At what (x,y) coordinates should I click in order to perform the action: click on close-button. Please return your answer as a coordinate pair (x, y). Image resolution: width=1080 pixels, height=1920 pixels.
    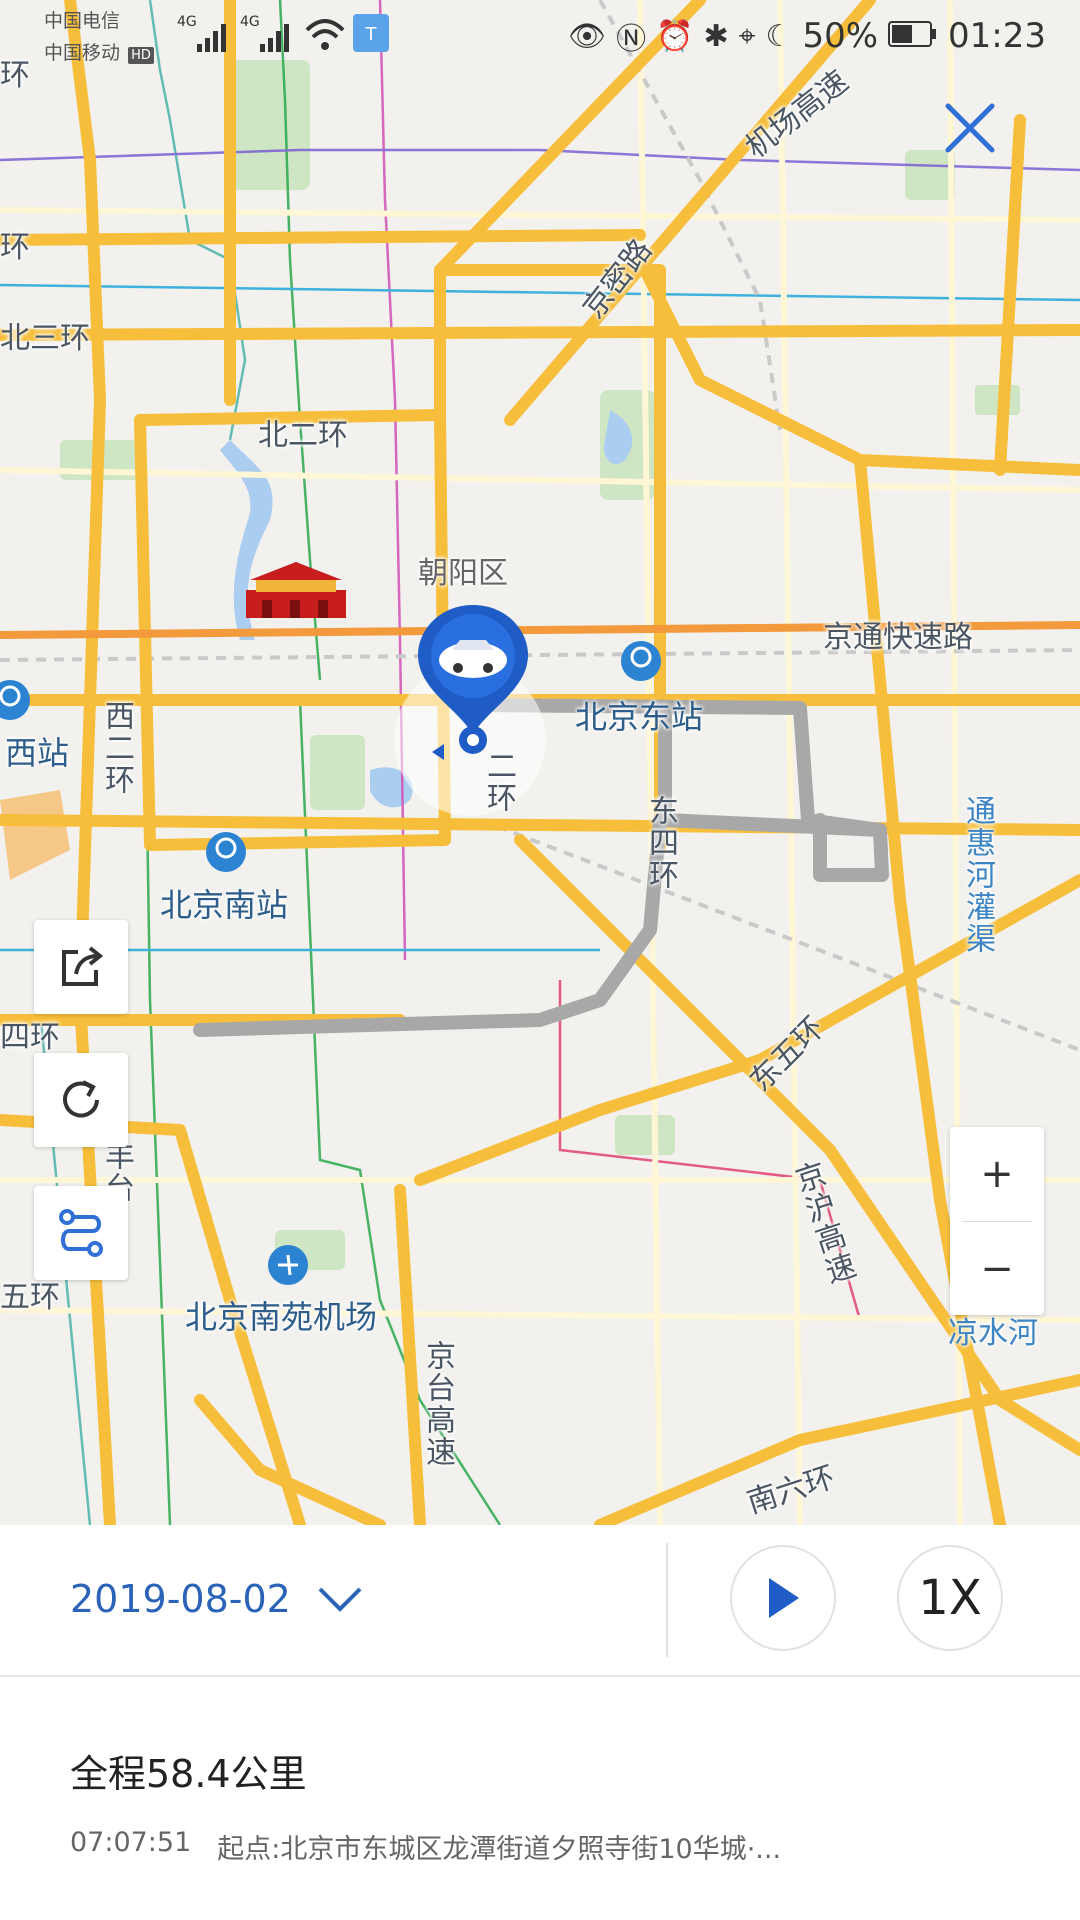
    Looking at the image, I should click on (970, 128).